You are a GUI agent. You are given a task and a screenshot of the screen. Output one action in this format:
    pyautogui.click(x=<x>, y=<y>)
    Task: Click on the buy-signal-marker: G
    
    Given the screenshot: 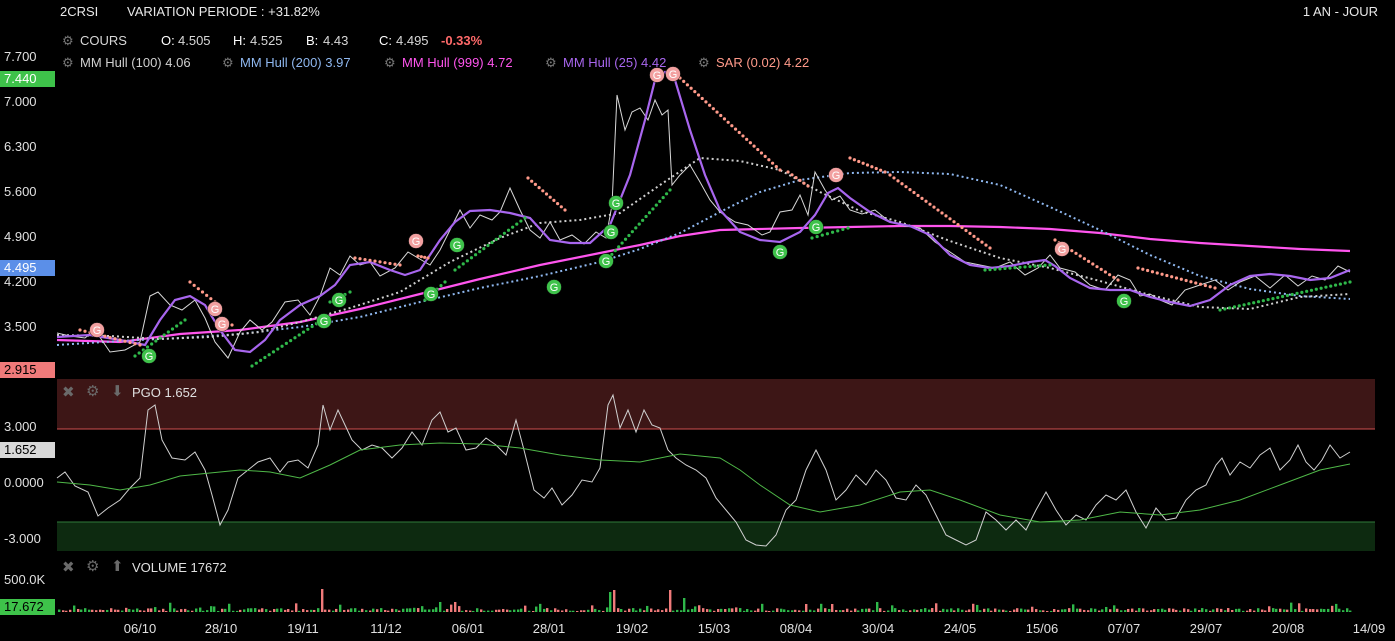 What is the action you would take?
    pyautogui.click(x=816, y=227)
    